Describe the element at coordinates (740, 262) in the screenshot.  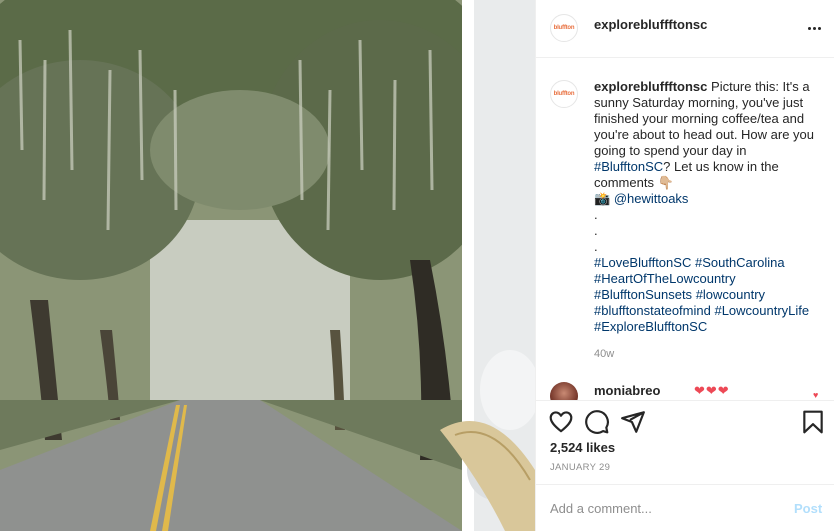
I see `hashtag-link: #SouthCarolina` at that location.